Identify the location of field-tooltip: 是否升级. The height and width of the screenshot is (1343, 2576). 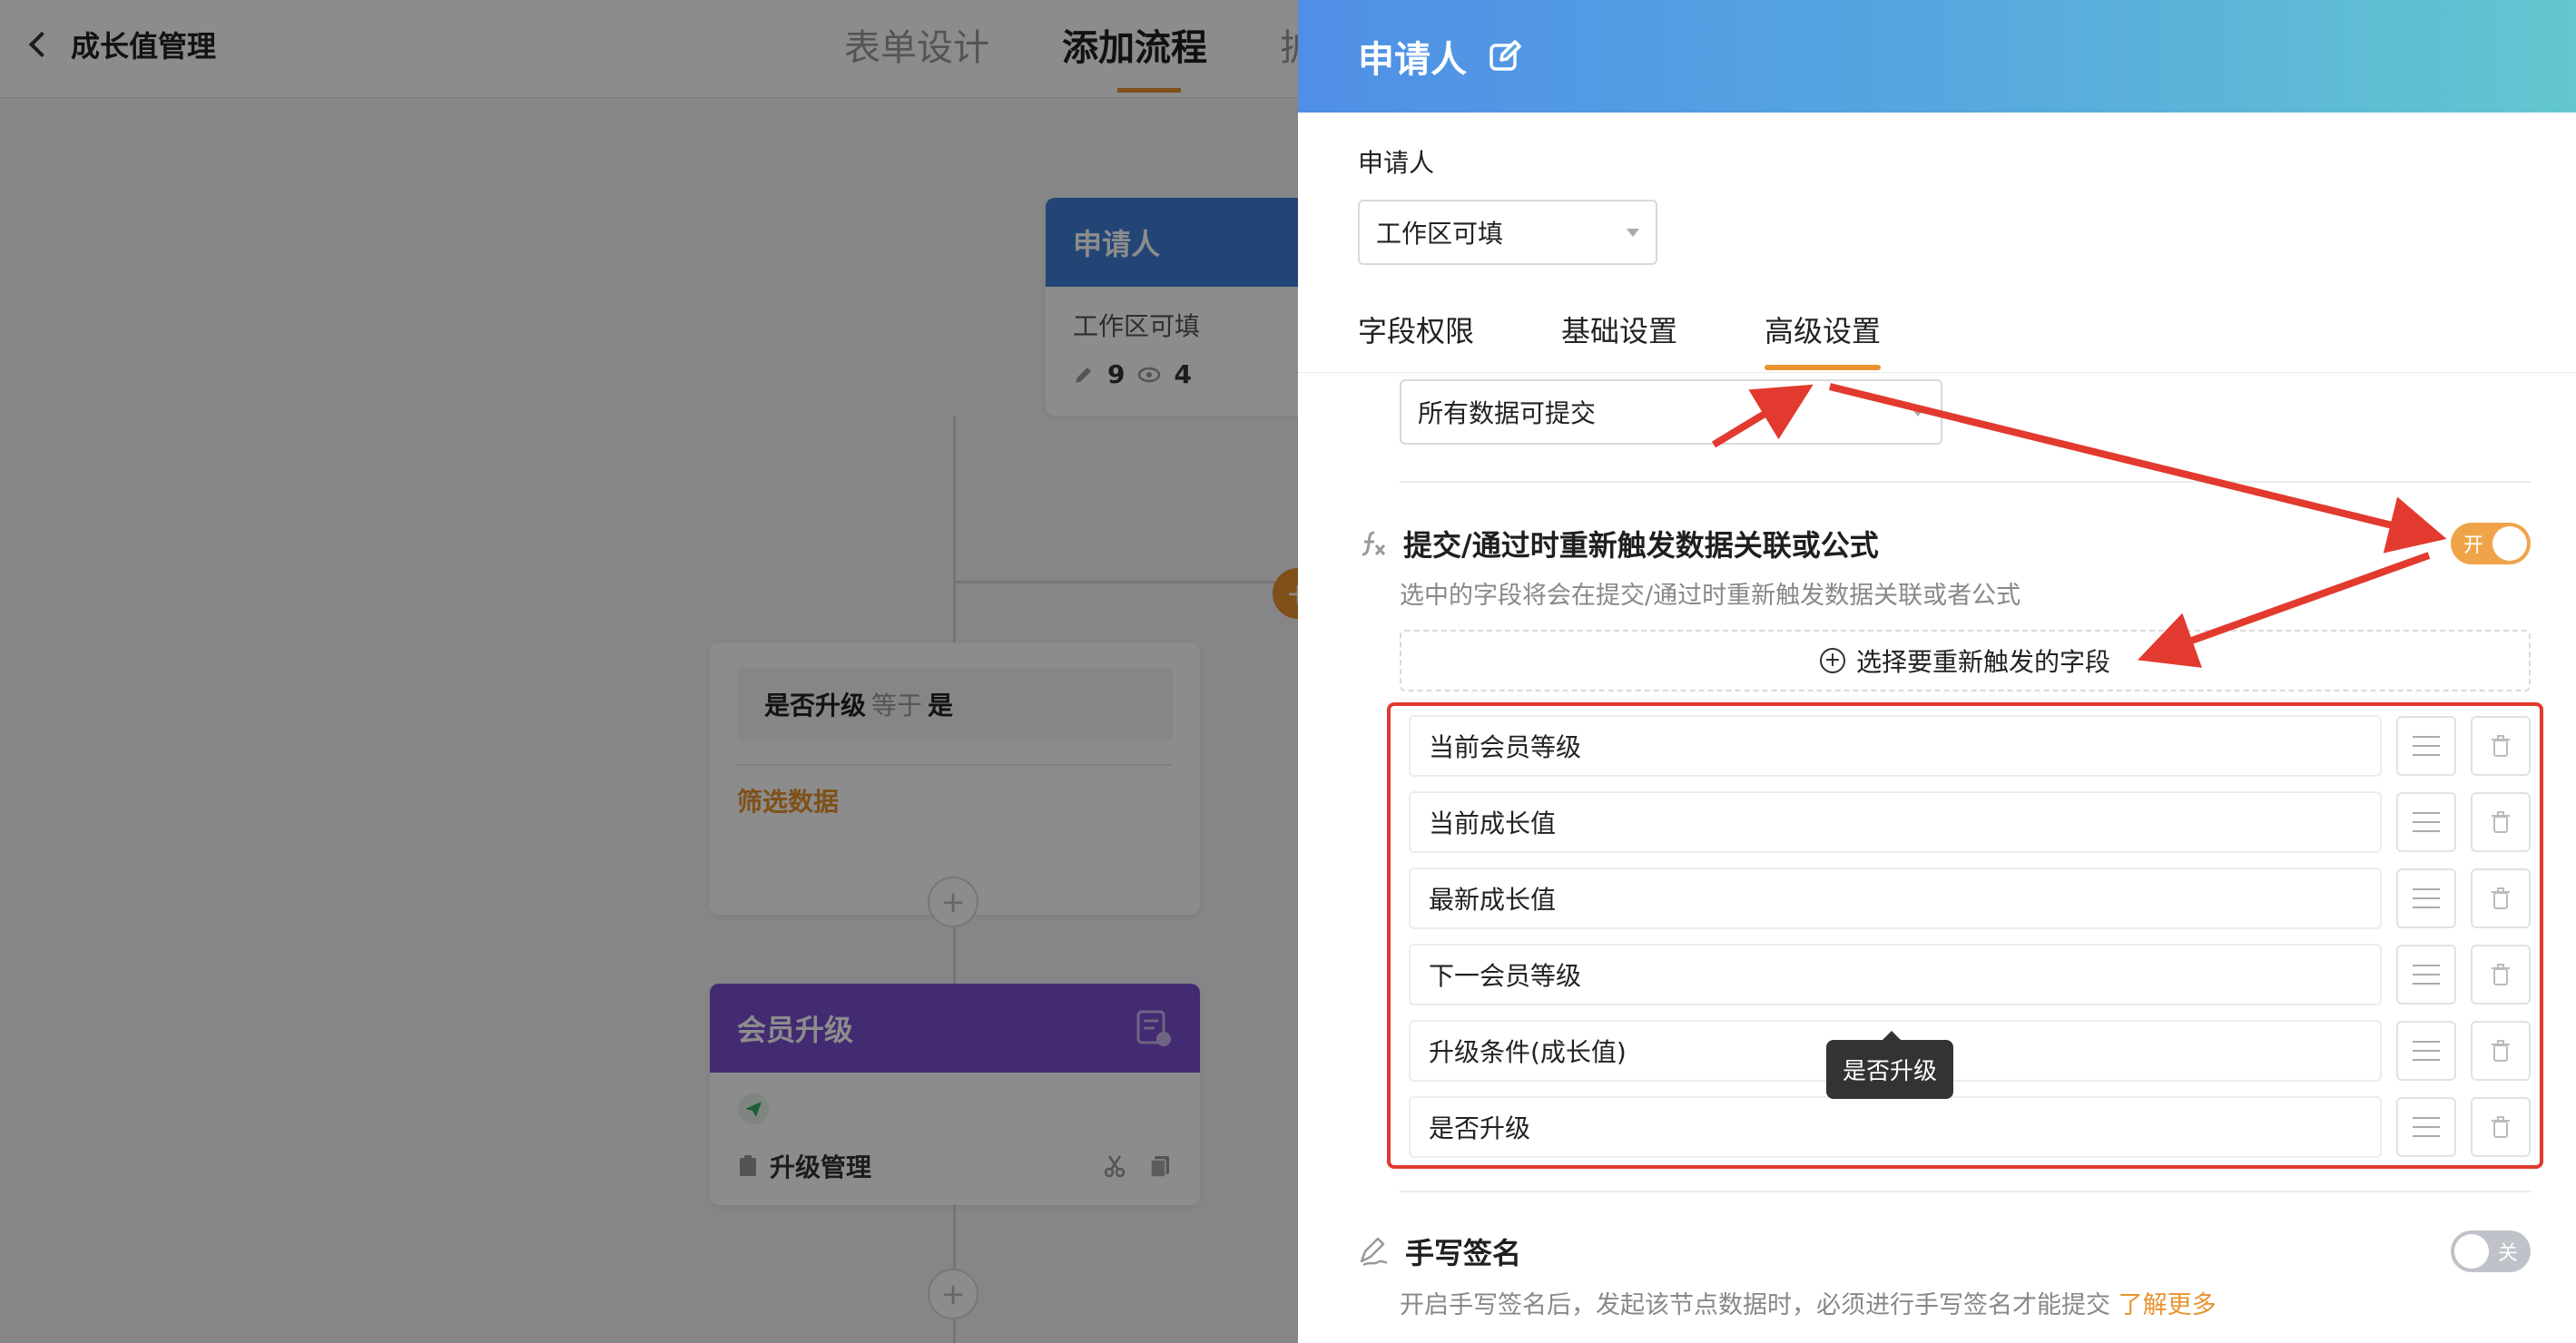
(1890, 1065).